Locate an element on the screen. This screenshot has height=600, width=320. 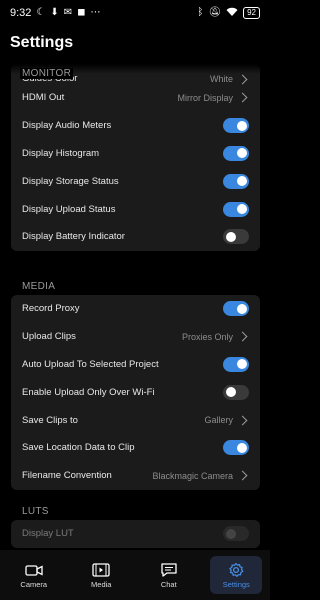
row-label: Display Battery Indicator is located at coordinates (73, 237).